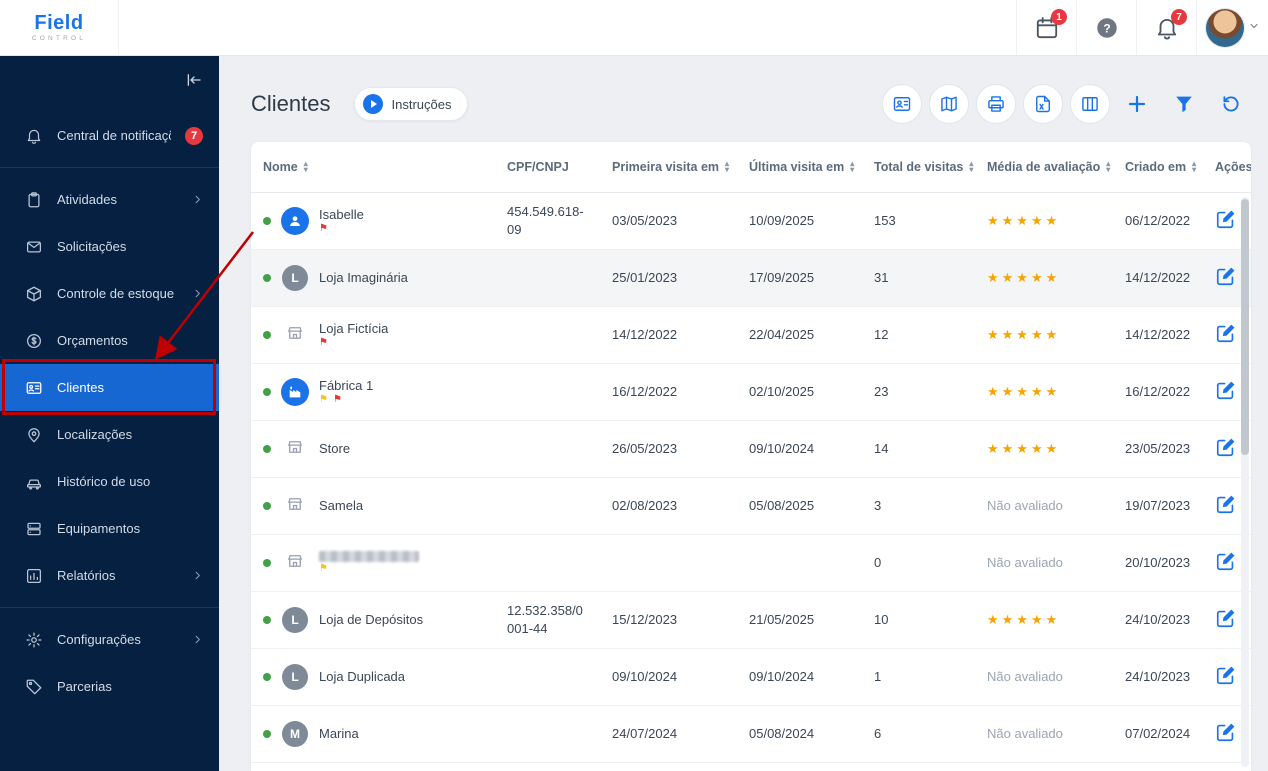 The height and width of the screenshot is (771, 1268). What do you see at coordinates (109, 199) in the screenshot?
I see `sidebar-item-atividades: Atividades` at bounding box center [109, 199].